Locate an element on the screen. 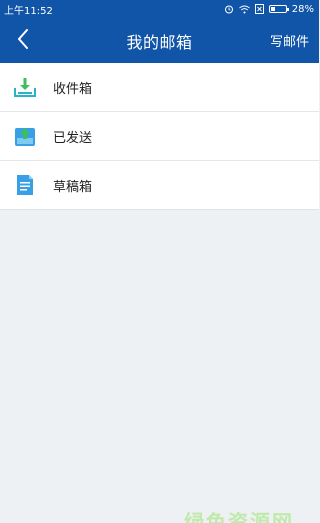 Image resolution: width=320 pixels, height=523 pixels. list-item-sent: 已发送 is located at coordinates (159, 136).